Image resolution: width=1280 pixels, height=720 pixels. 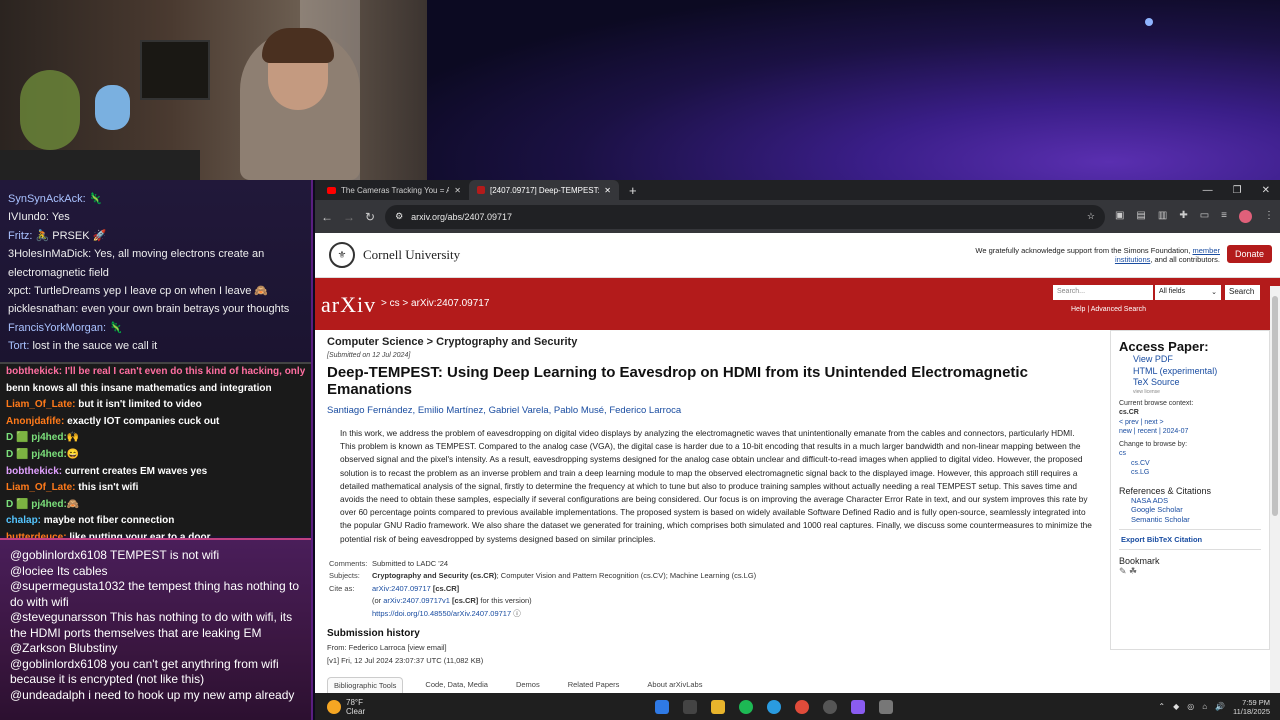 I want to click on browse-cslg-link: cs.LG, so click(x=1140, y=472).